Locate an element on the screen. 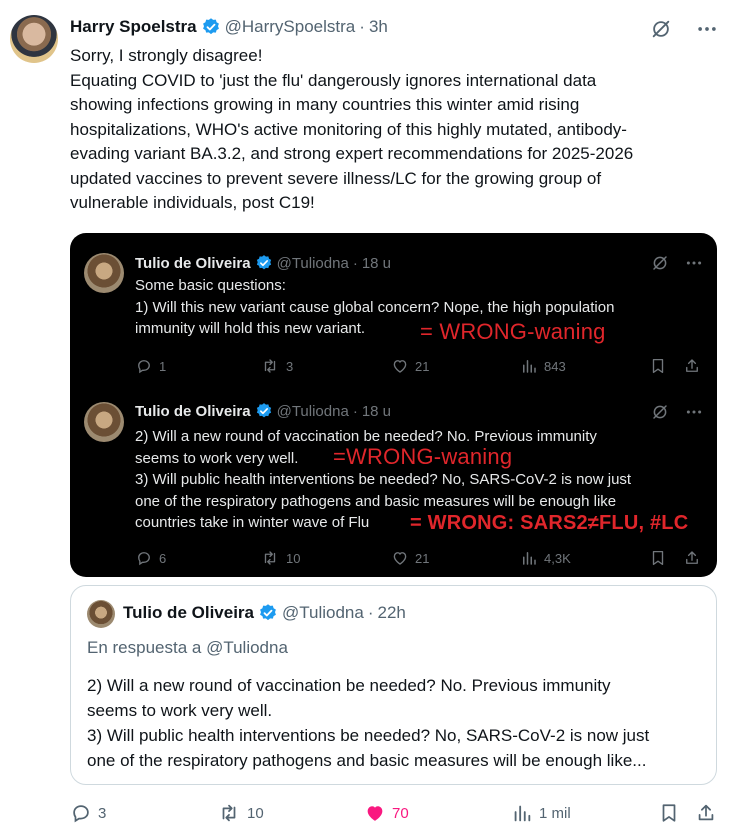 This screenshot has height=838, width=740. embedded-reply: 6 is located at coordinates (150, 558).